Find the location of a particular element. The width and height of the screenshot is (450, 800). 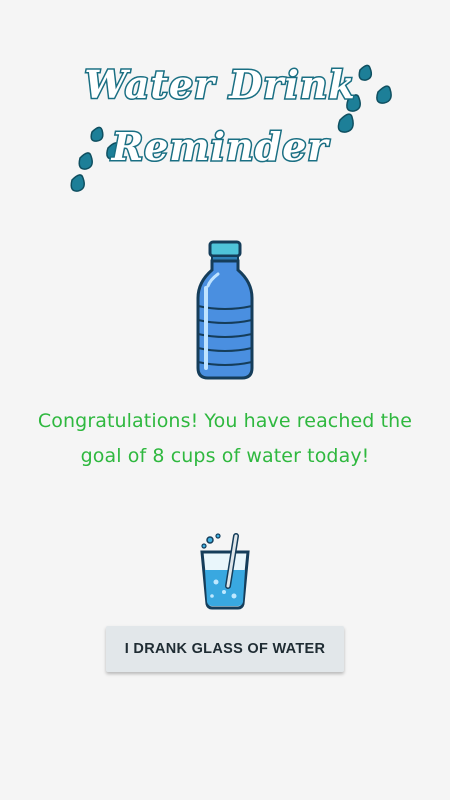

title-line-1: Water Drink is located at coordinates (219, 84).